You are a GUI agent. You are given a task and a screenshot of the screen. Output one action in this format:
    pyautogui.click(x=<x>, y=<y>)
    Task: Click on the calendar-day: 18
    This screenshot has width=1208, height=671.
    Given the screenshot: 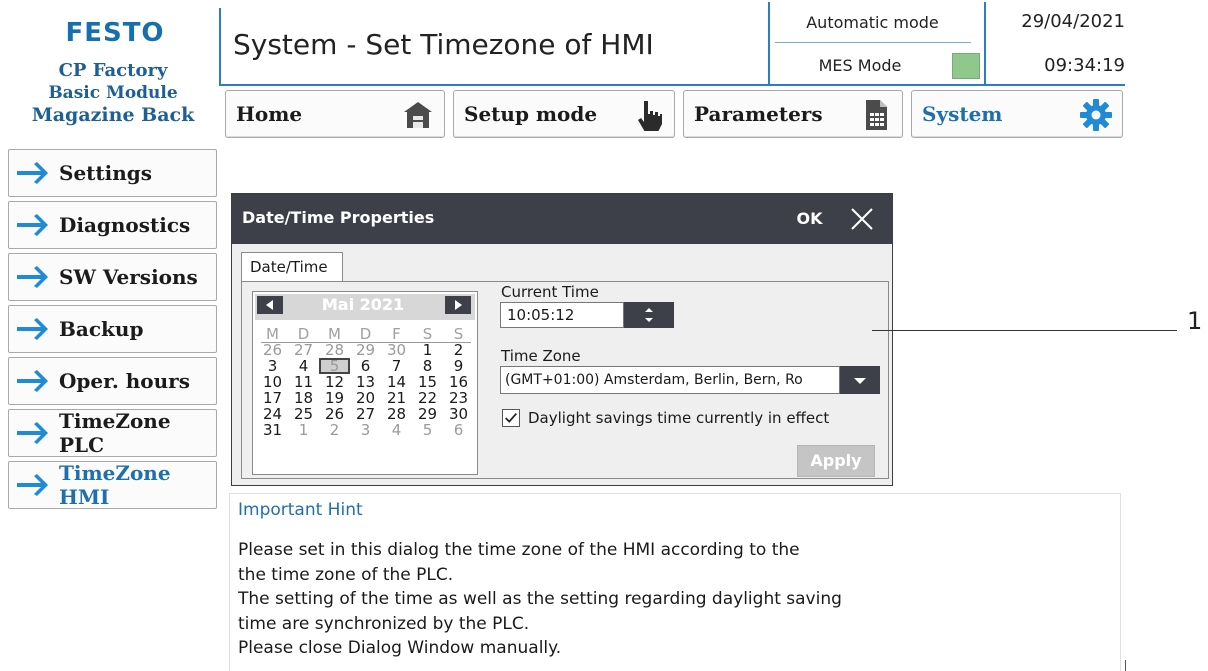 What is the action you would take?
    pyautogui.click(x=303, y=398)
    